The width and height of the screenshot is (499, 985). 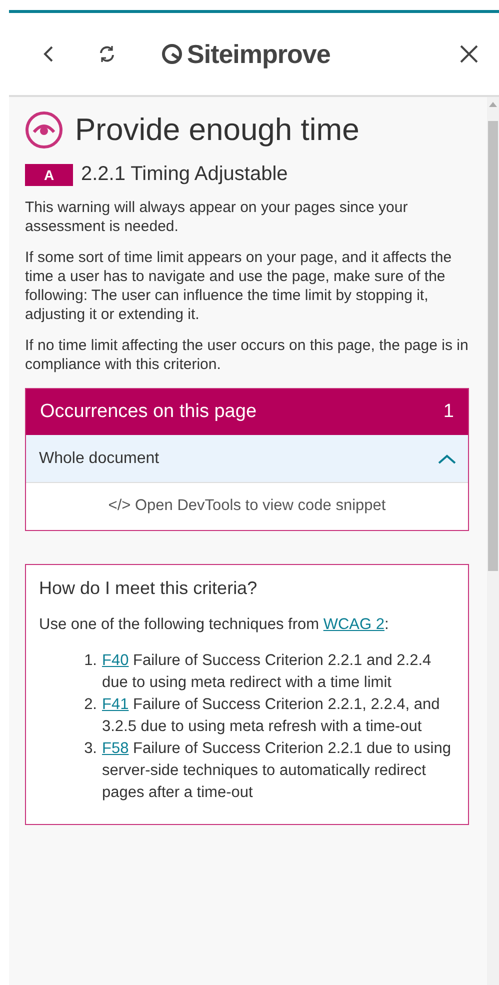 I want to click on close-icon, so click(x=469, y=54).